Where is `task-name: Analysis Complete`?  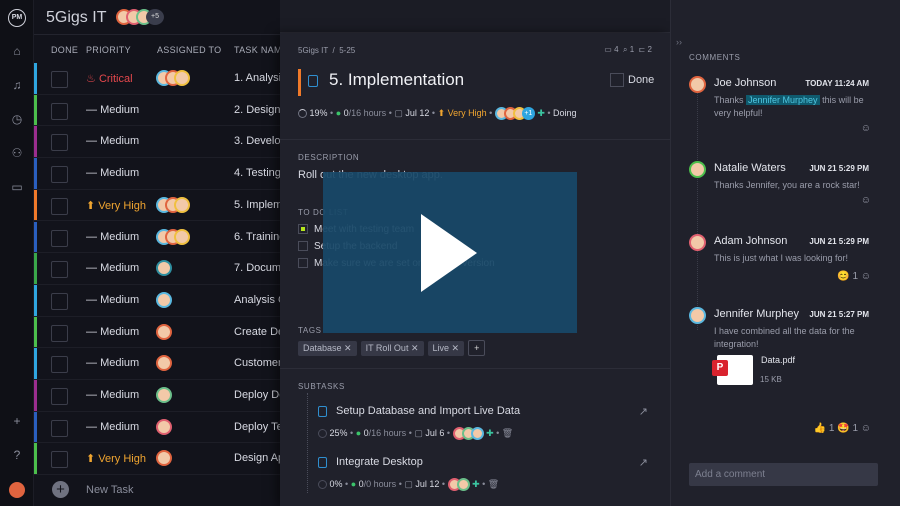 task-name: Analysis Complete is located at coordinates (257, 300).